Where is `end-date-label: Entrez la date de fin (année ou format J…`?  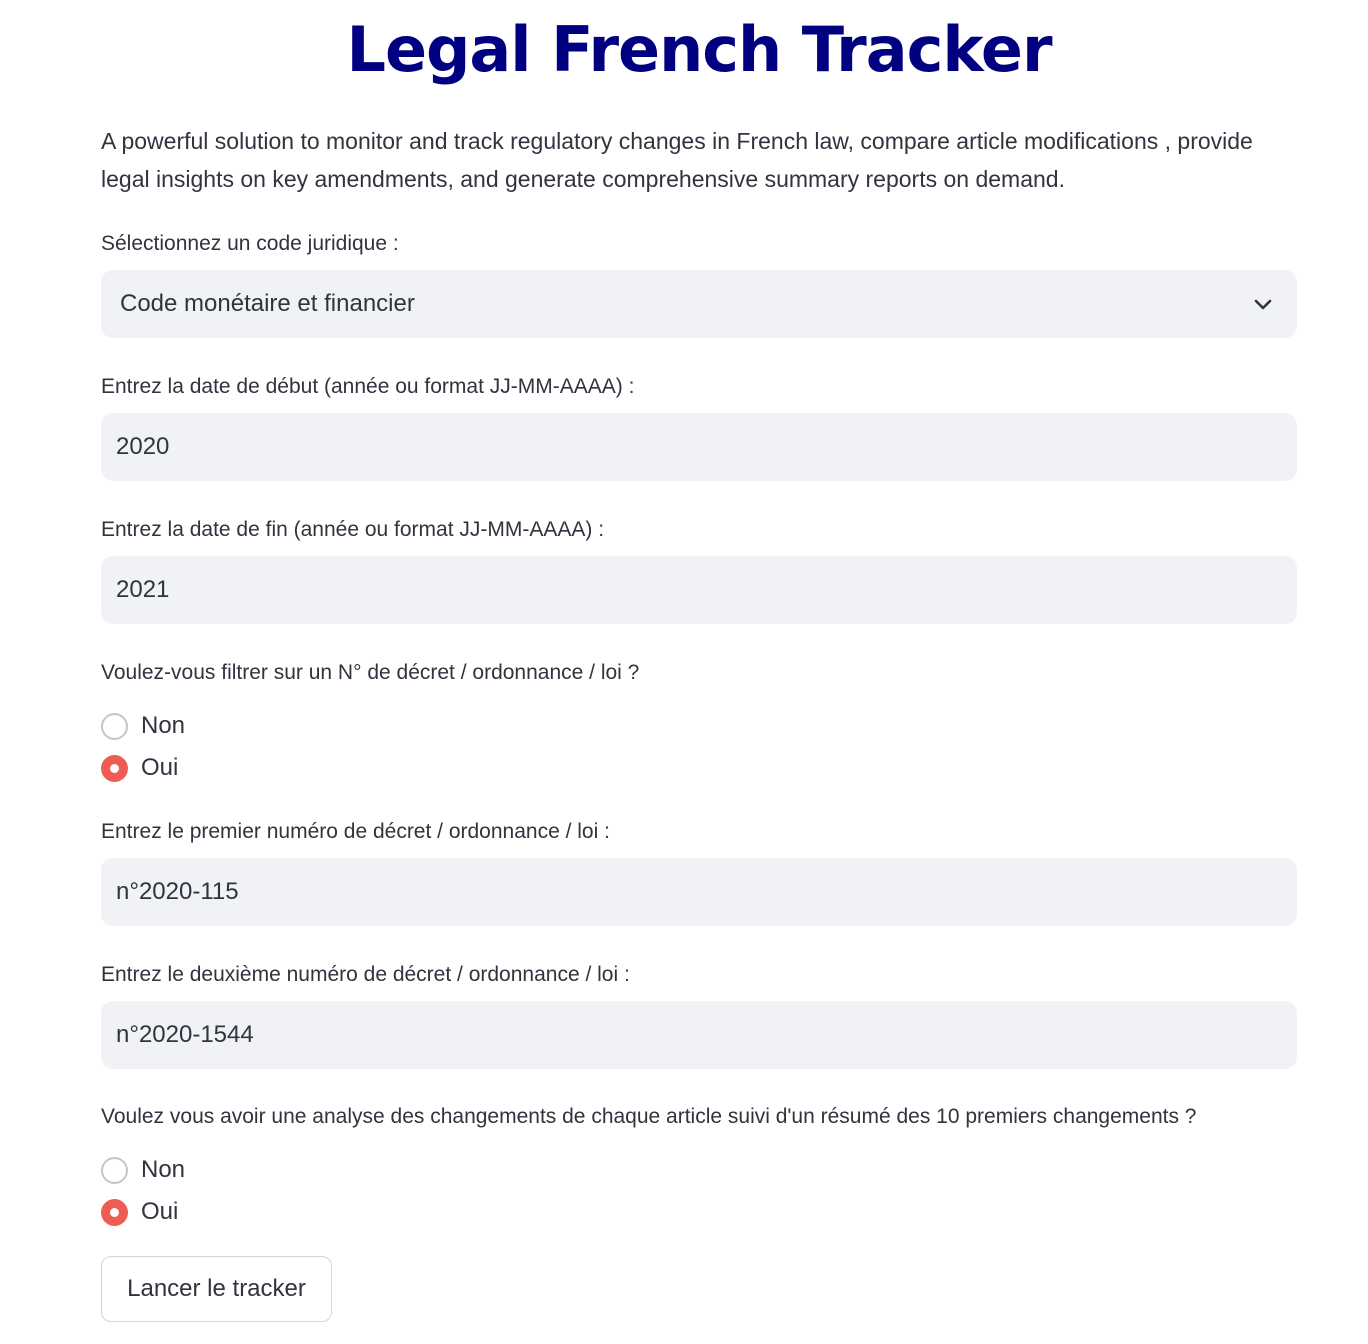
end-date-label: Entrez la date de fin (année ou format J… is located at coordinates (353, 529).